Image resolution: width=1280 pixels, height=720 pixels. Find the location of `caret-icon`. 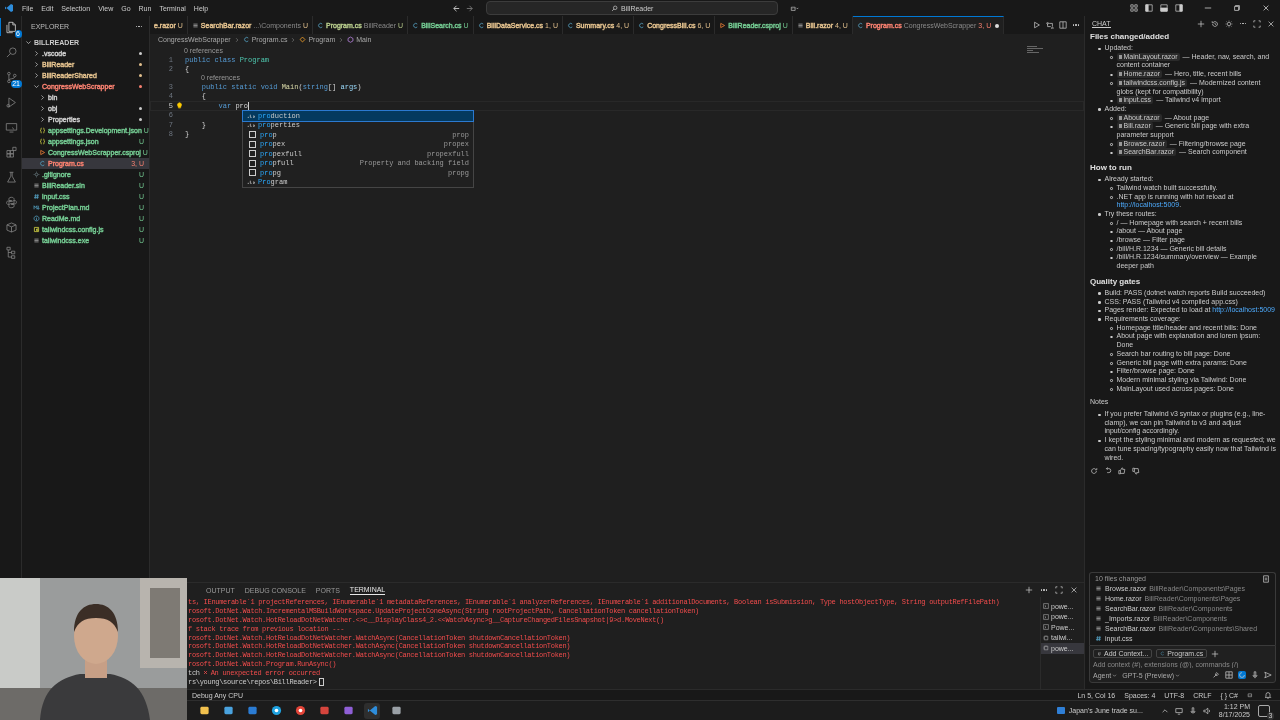

caret-icon is located at coordinates (1178, 675).